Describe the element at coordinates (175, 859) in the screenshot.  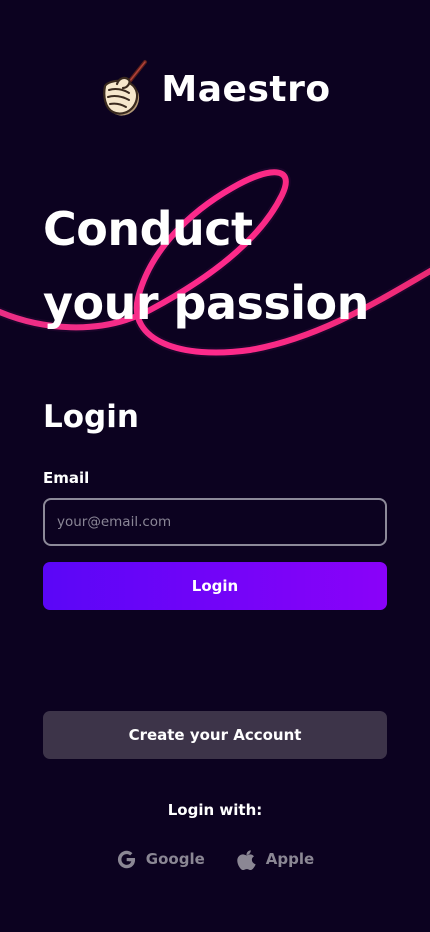
I see `google-label: Google` at that location.